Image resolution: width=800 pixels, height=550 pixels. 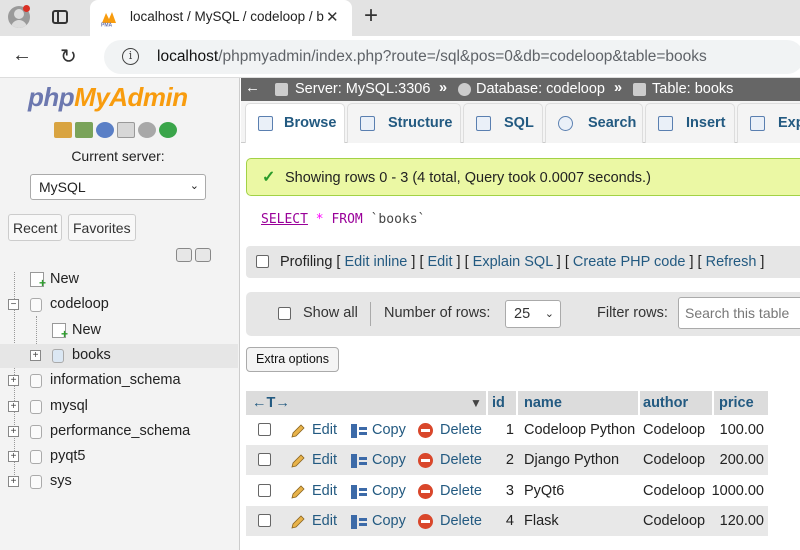 I want to click on cell-id: 4, so click(x=510, y=521).